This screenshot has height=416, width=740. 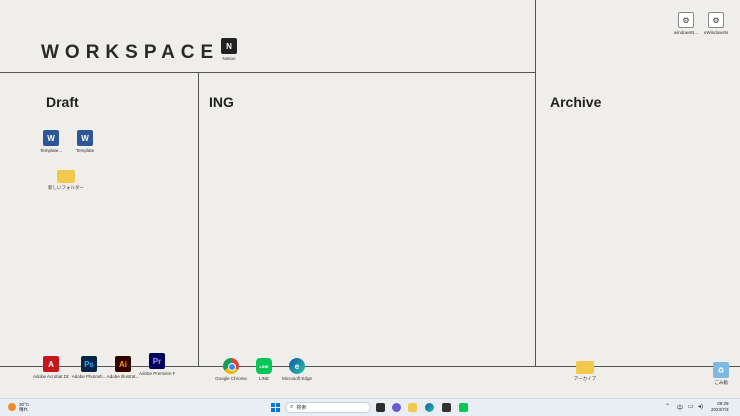 I want to click on volume-icon: ◂), so click(x=700, y=406).